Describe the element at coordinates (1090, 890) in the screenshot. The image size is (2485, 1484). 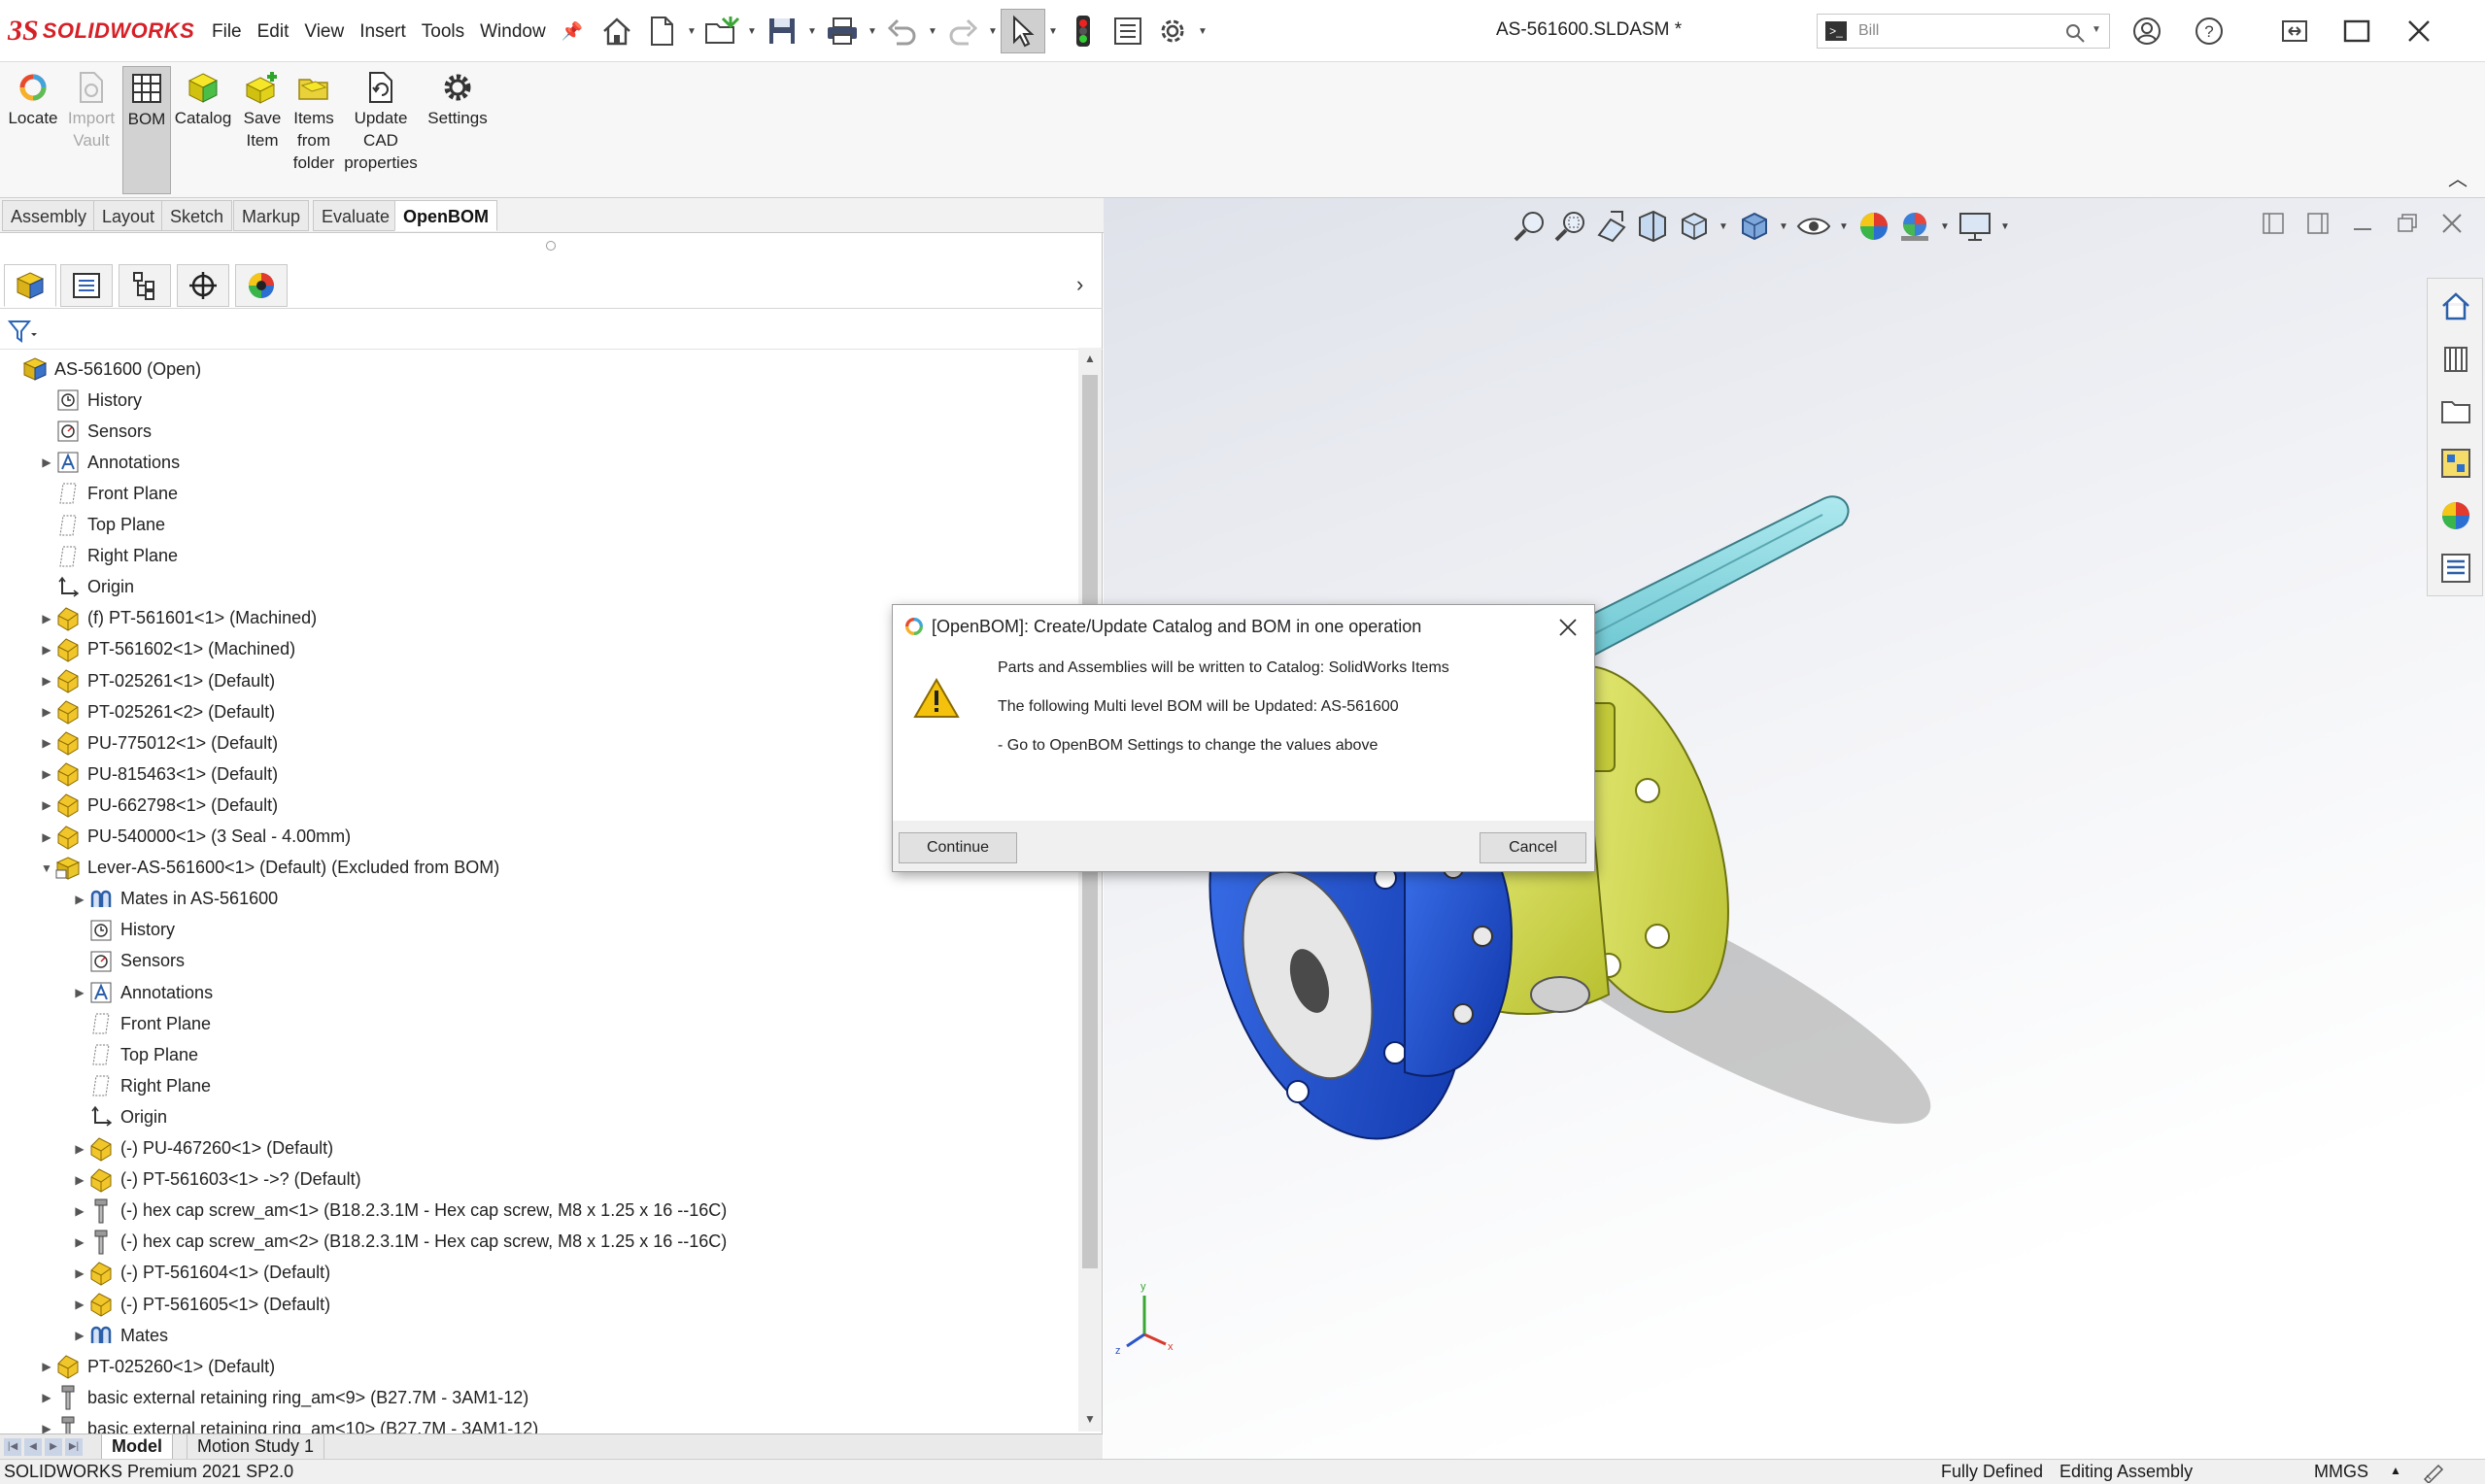
I see `tree-scrollbar: ▲ ▼` at that location.